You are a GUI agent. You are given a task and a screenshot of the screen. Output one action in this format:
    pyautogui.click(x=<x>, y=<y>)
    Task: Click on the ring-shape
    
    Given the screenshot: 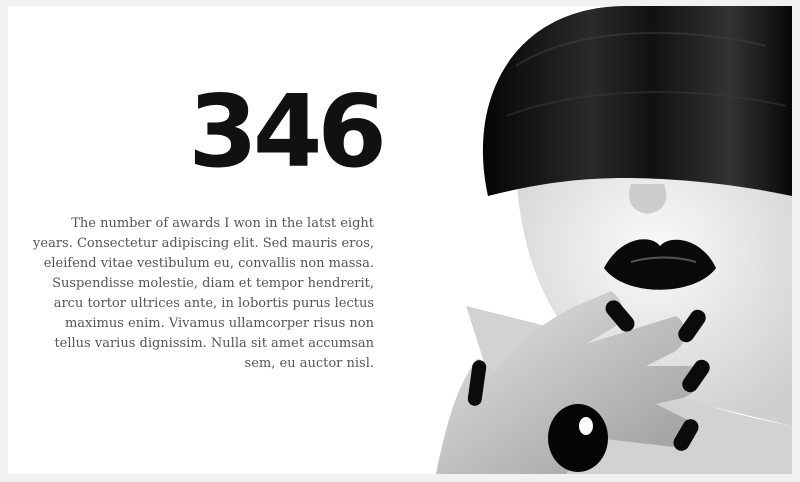 What is the action you would take?
    pyautogui.click(x=578, y=438)
    